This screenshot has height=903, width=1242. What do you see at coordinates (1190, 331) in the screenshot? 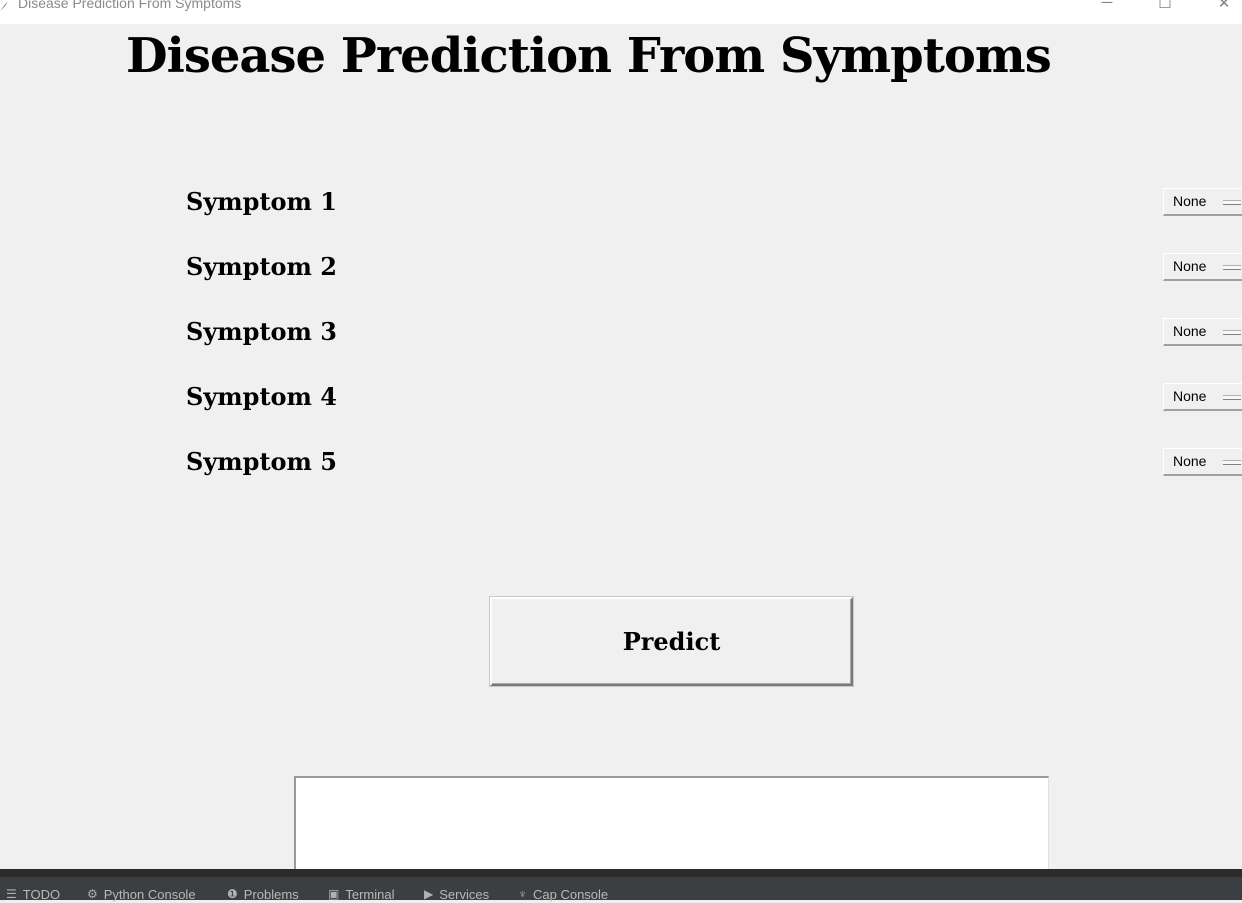
I see `symptom-3-value: None` at bounding box center [1190, 331].